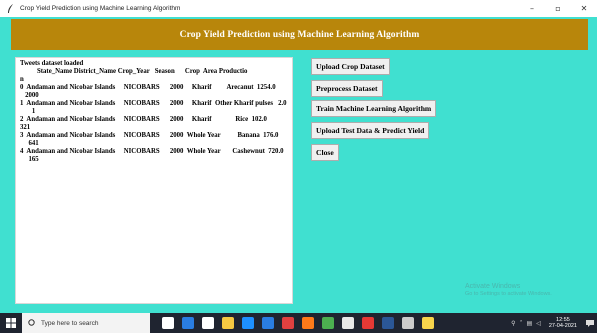 This screenshot has height=333, width=597. Describe the element at coordinates (268, 323) in the screenshot. I see `mail-icon` at that location.